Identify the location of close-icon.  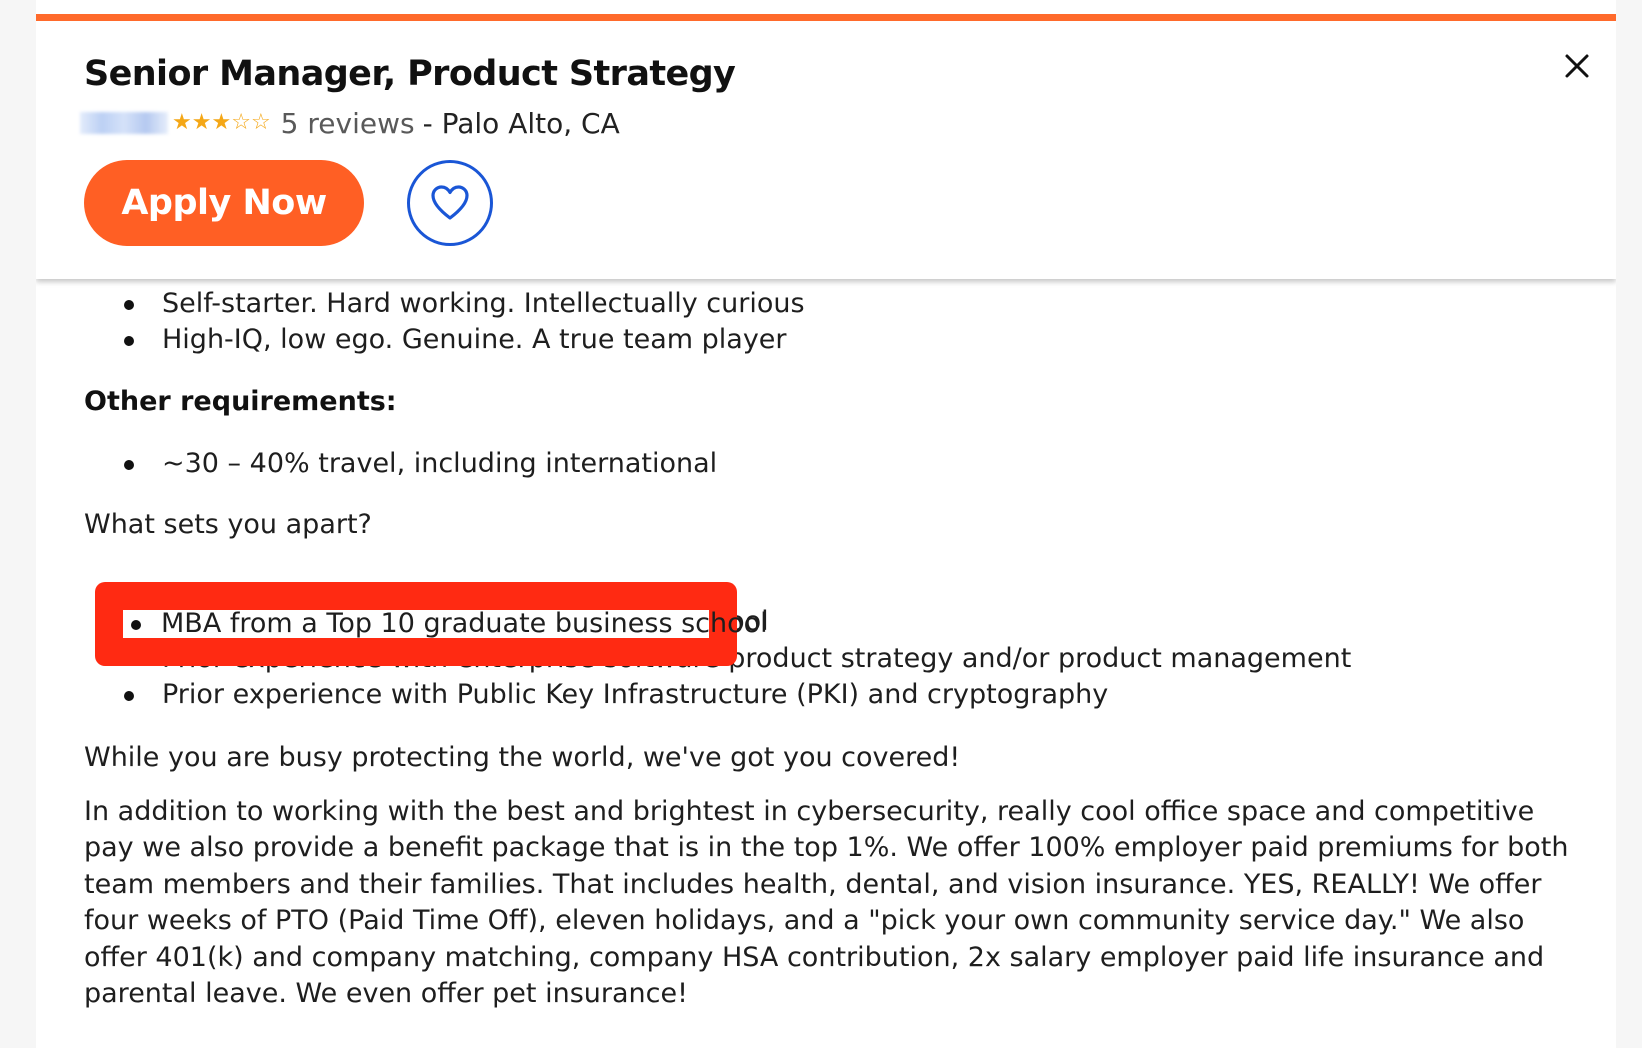
(1577, 66).